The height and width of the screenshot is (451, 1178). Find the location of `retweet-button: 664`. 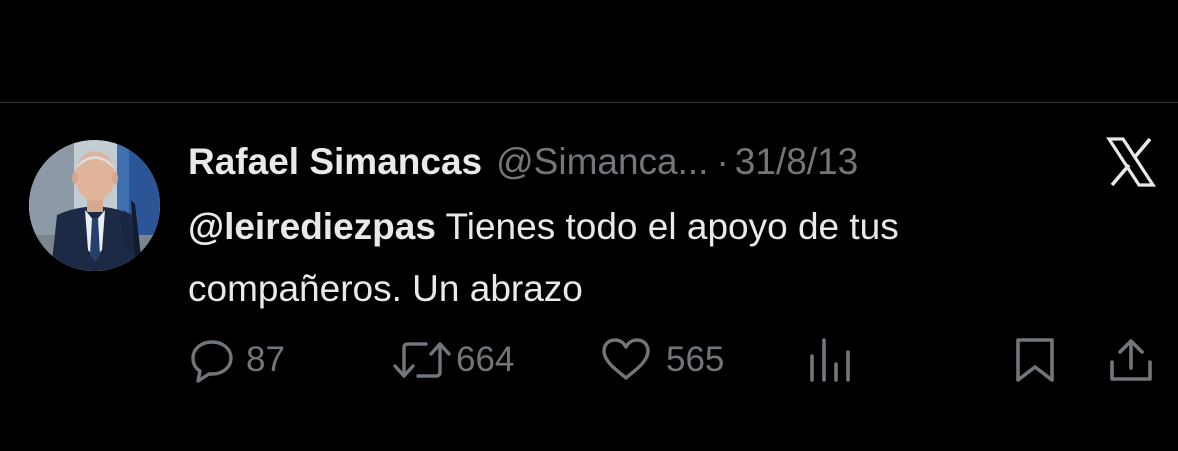

retweet-button: 664 is located at coordinates (453, 360).